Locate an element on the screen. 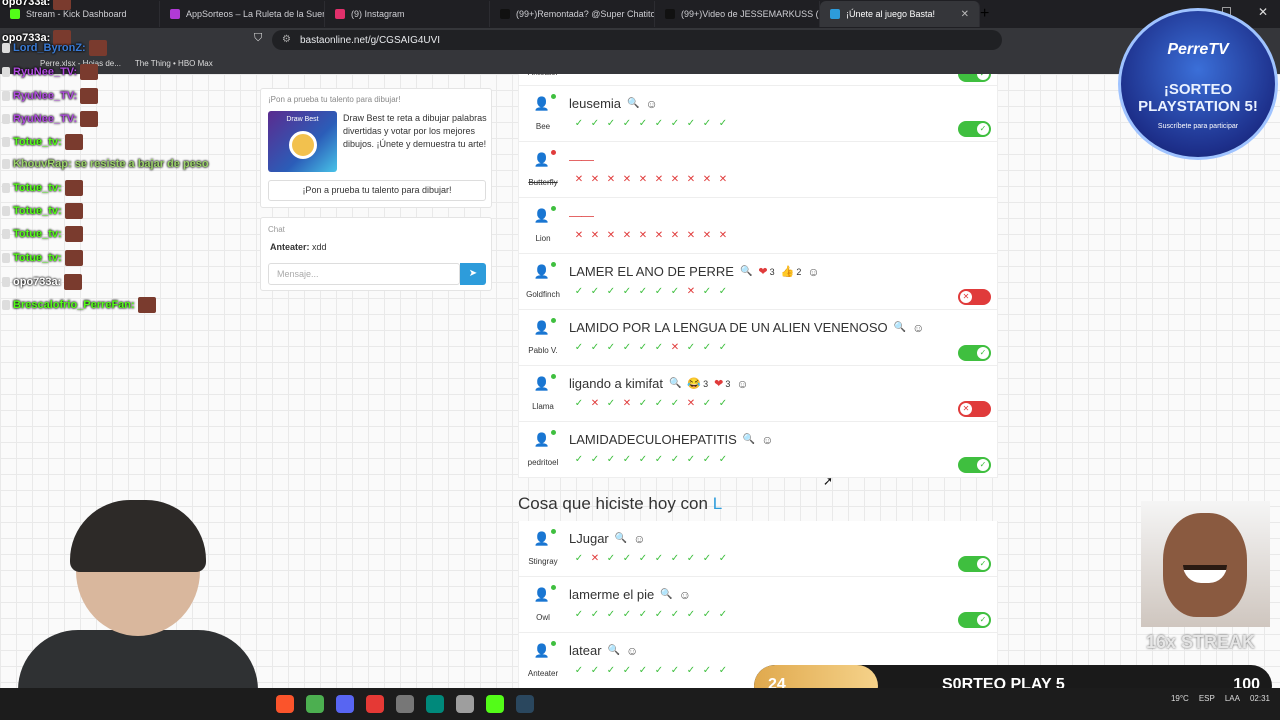  obs-icon is located at coordinates (465, 704).